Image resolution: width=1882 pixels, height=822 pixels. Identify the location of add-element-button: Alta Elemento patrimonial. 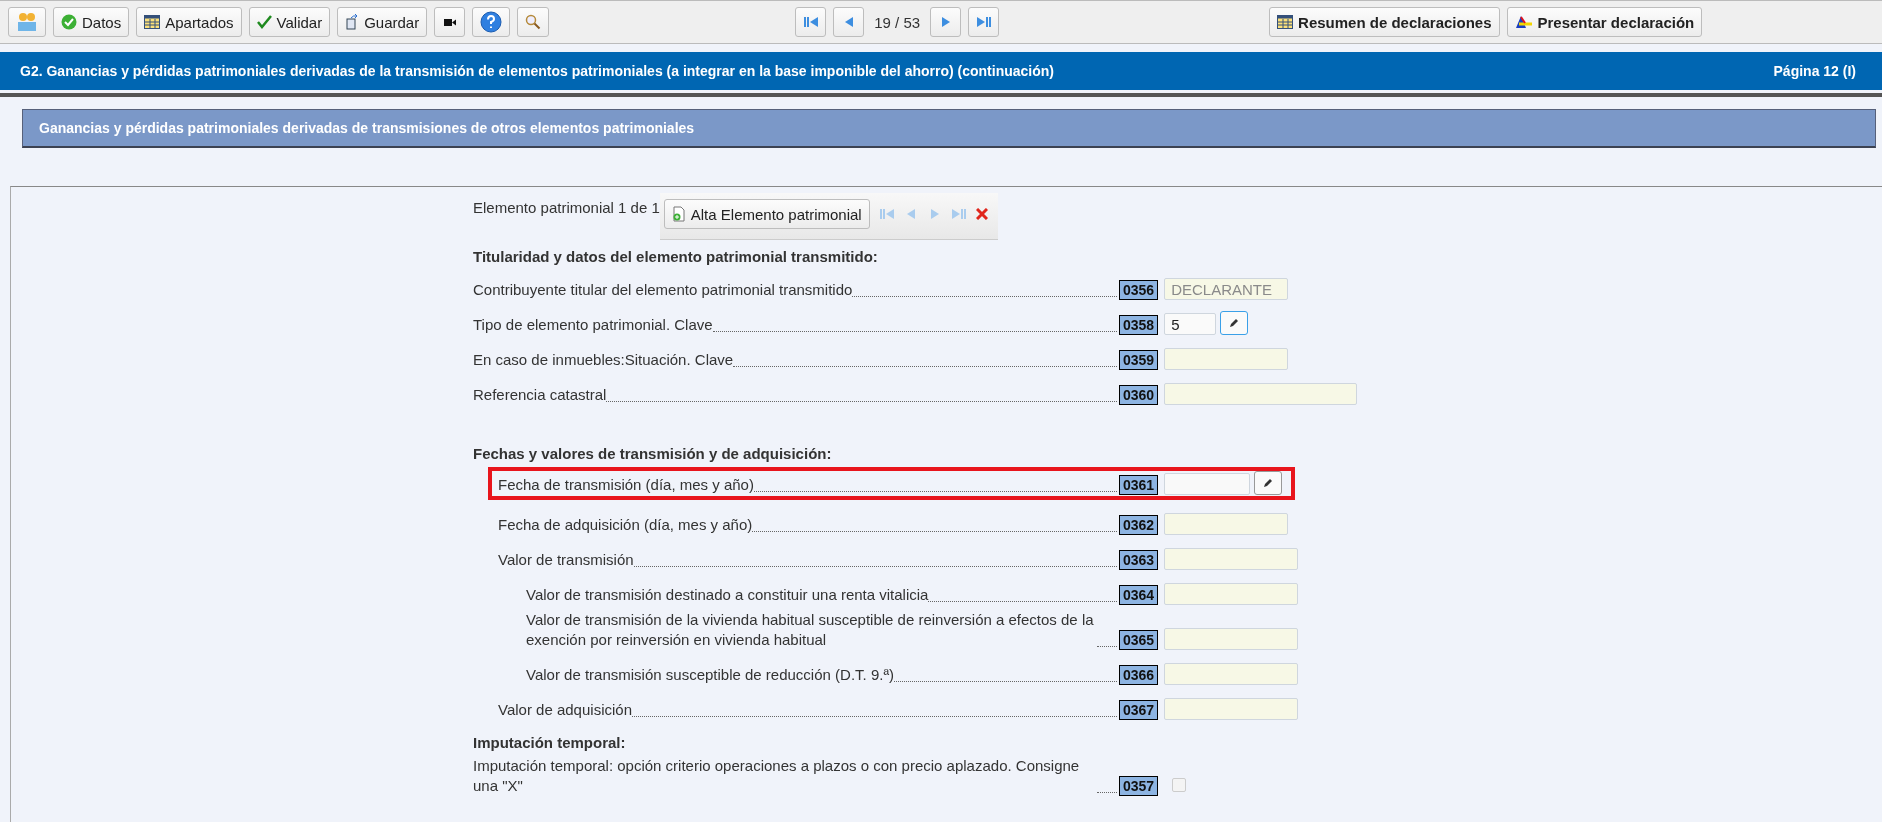
(766, 214).